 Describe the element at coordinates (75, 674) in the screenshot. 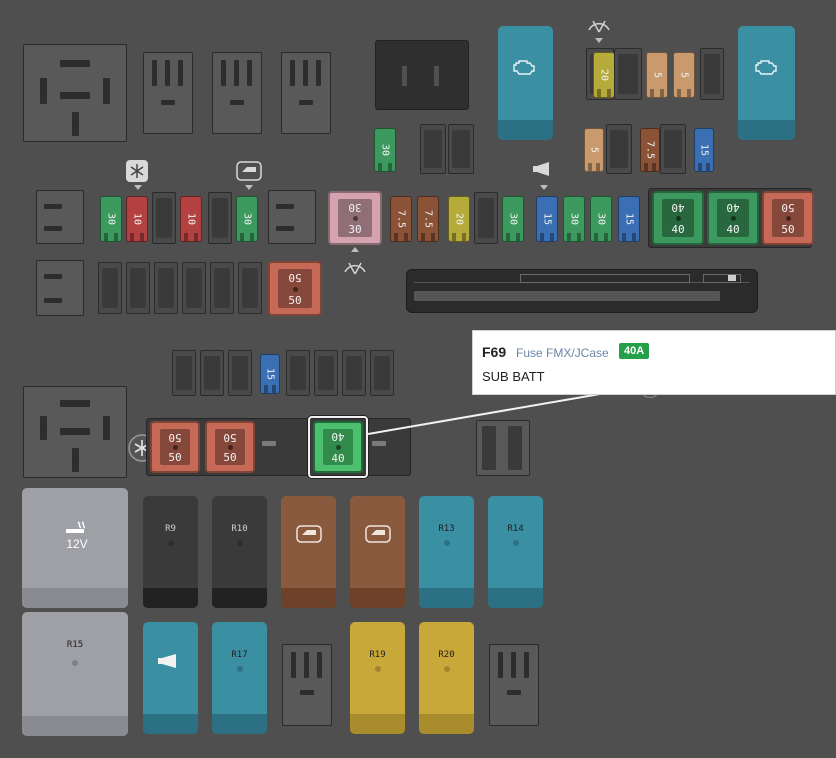

I see `relay-r15: R15` at that location.